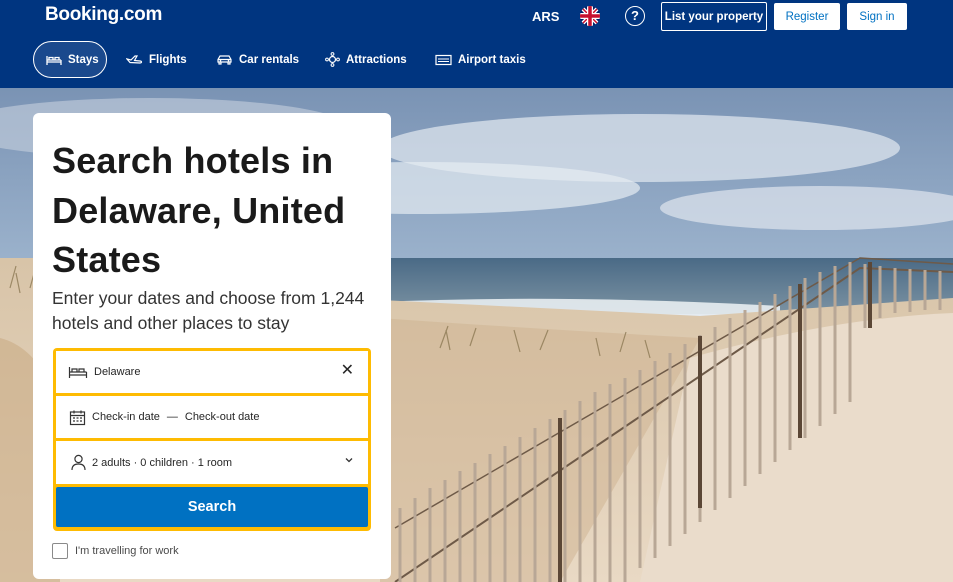 The height and width of the screenshot is (582, 953). I want to click on currency-selector: ARS, so click(545, 16).